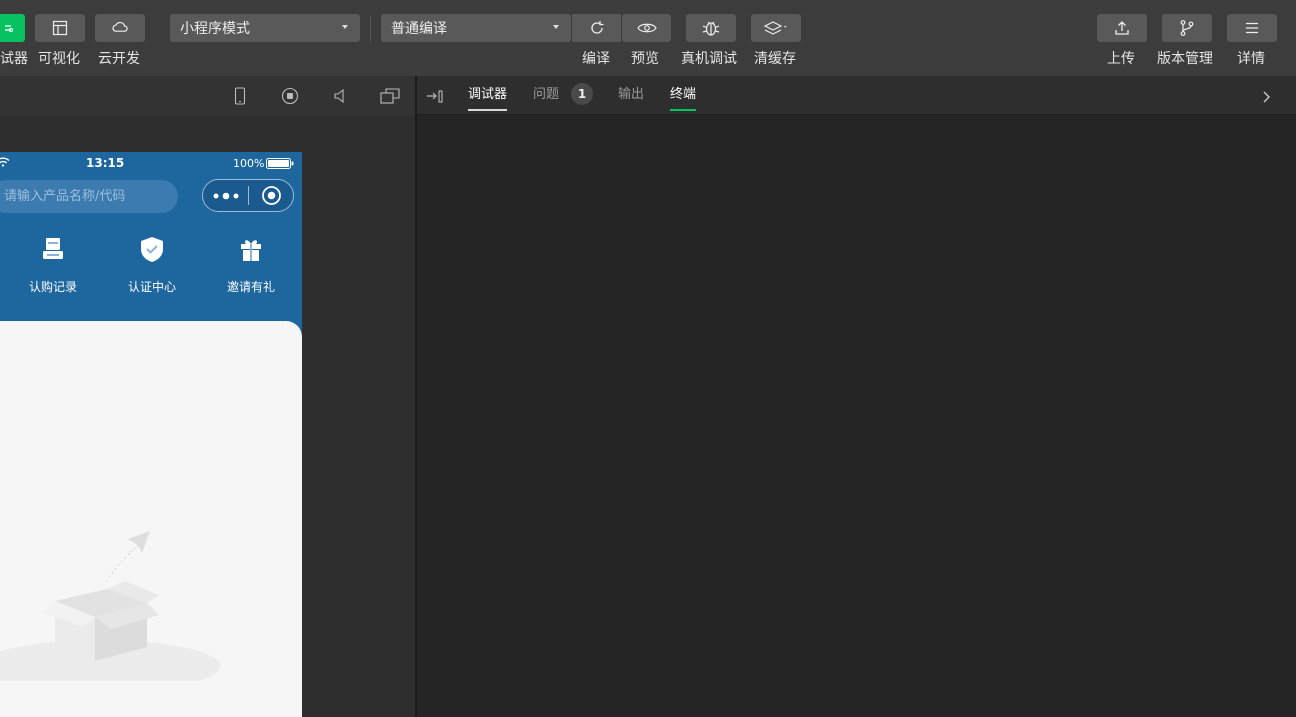  Describe the element at coordinates (488, 94) in the screenshot. I see `tab-label: 调试器` at that location.